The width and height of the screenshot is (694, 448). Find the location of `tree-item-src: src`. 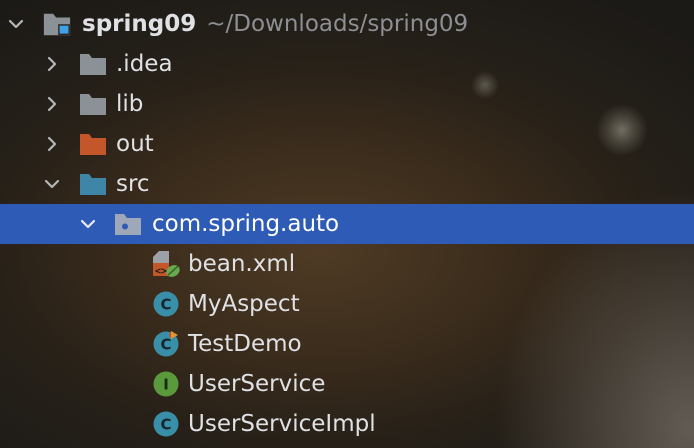

tree-item-src: src is located at coordinates (347, 184).